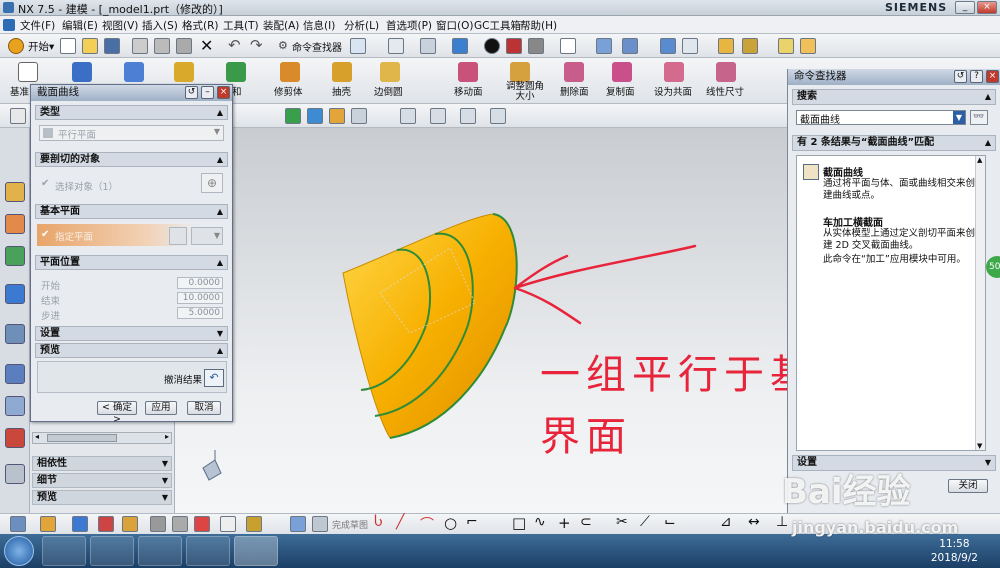 This screenshot has width=1000, height=568. Describe the element at coordinates (497, 25) in the screenshot. I see `menu-gc-toolbox: GC工具箱` at that location.